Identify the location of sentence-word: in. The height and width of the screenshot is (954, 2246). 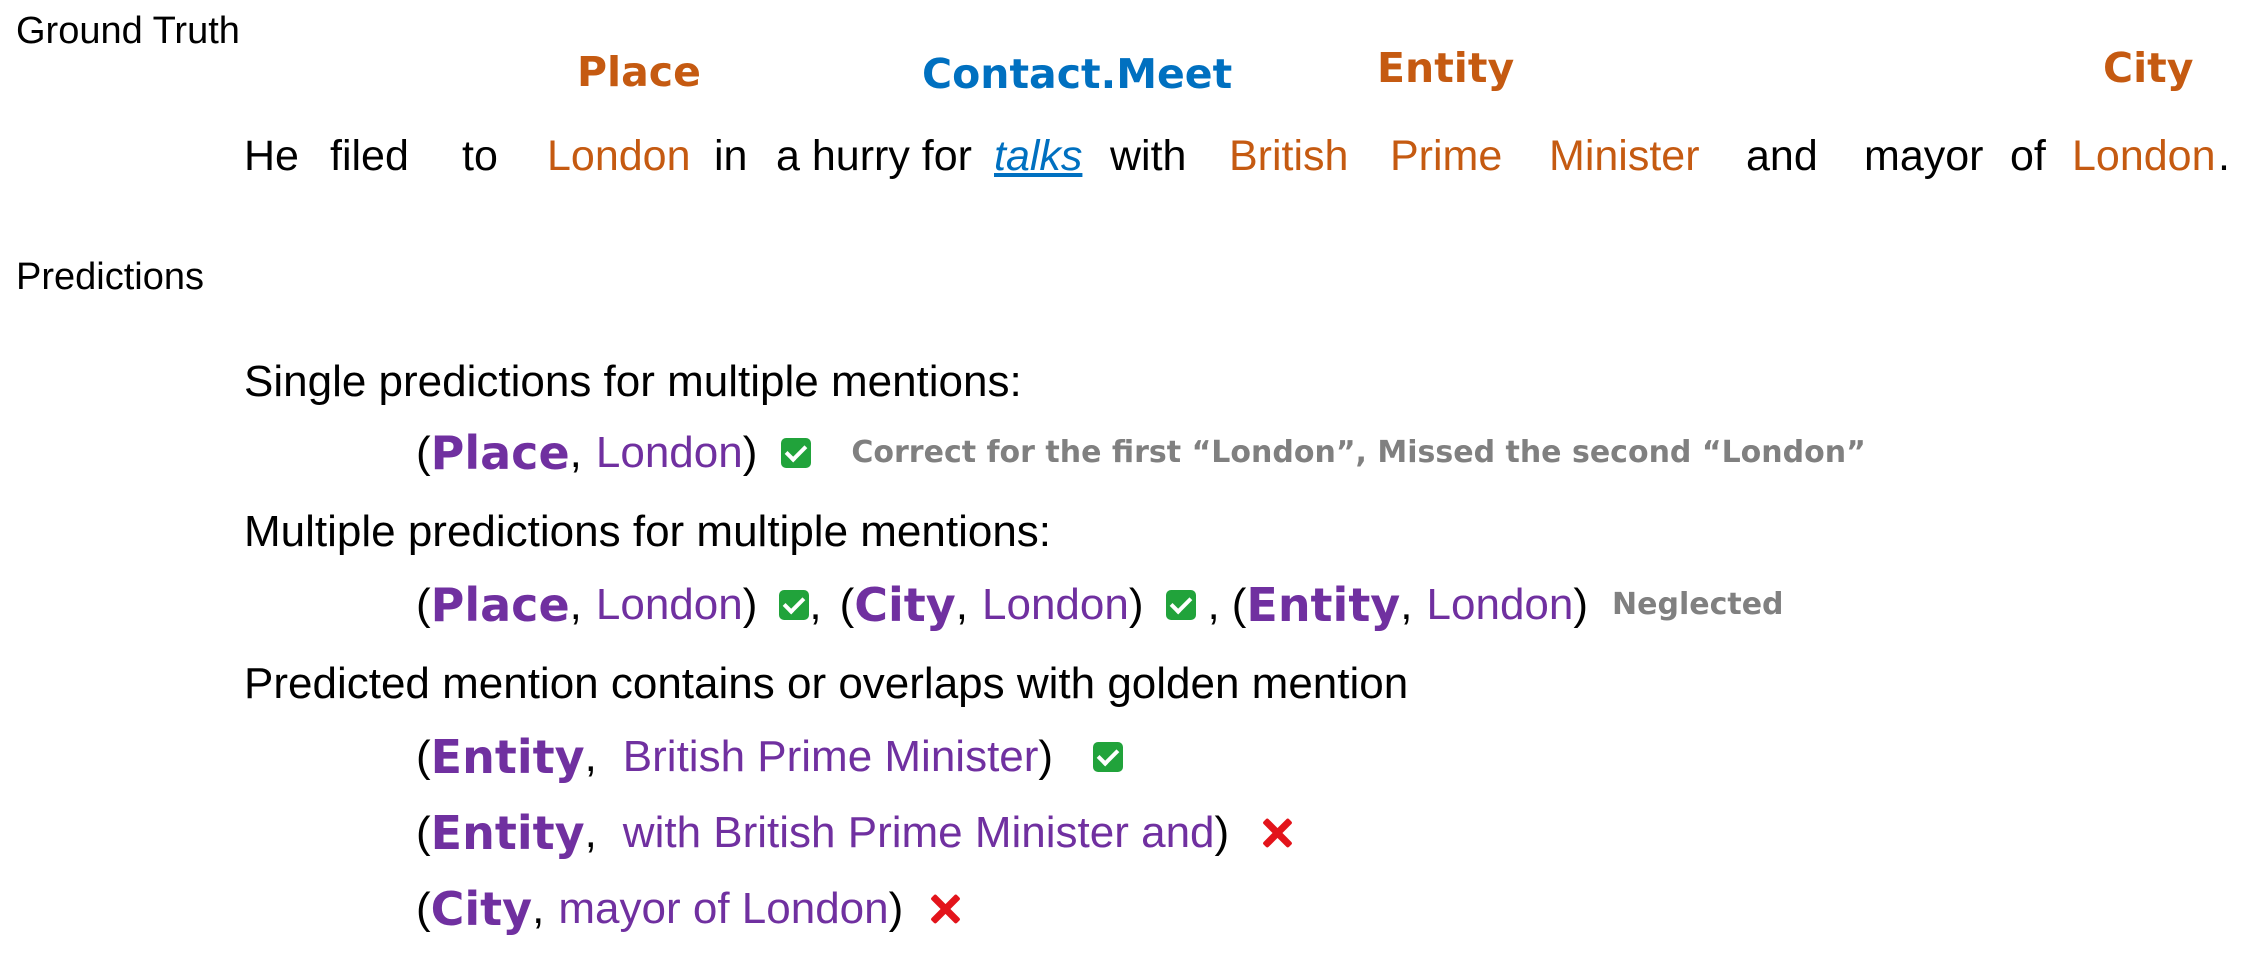
(731, 156).